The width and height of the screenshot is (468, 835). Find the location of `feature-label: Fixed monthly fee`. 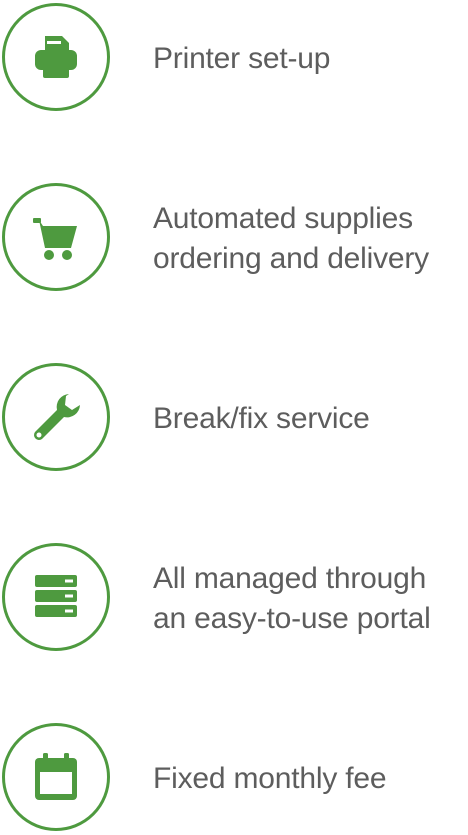

feature-label: Fixed monthly fee is located at coordinates (310, 779).